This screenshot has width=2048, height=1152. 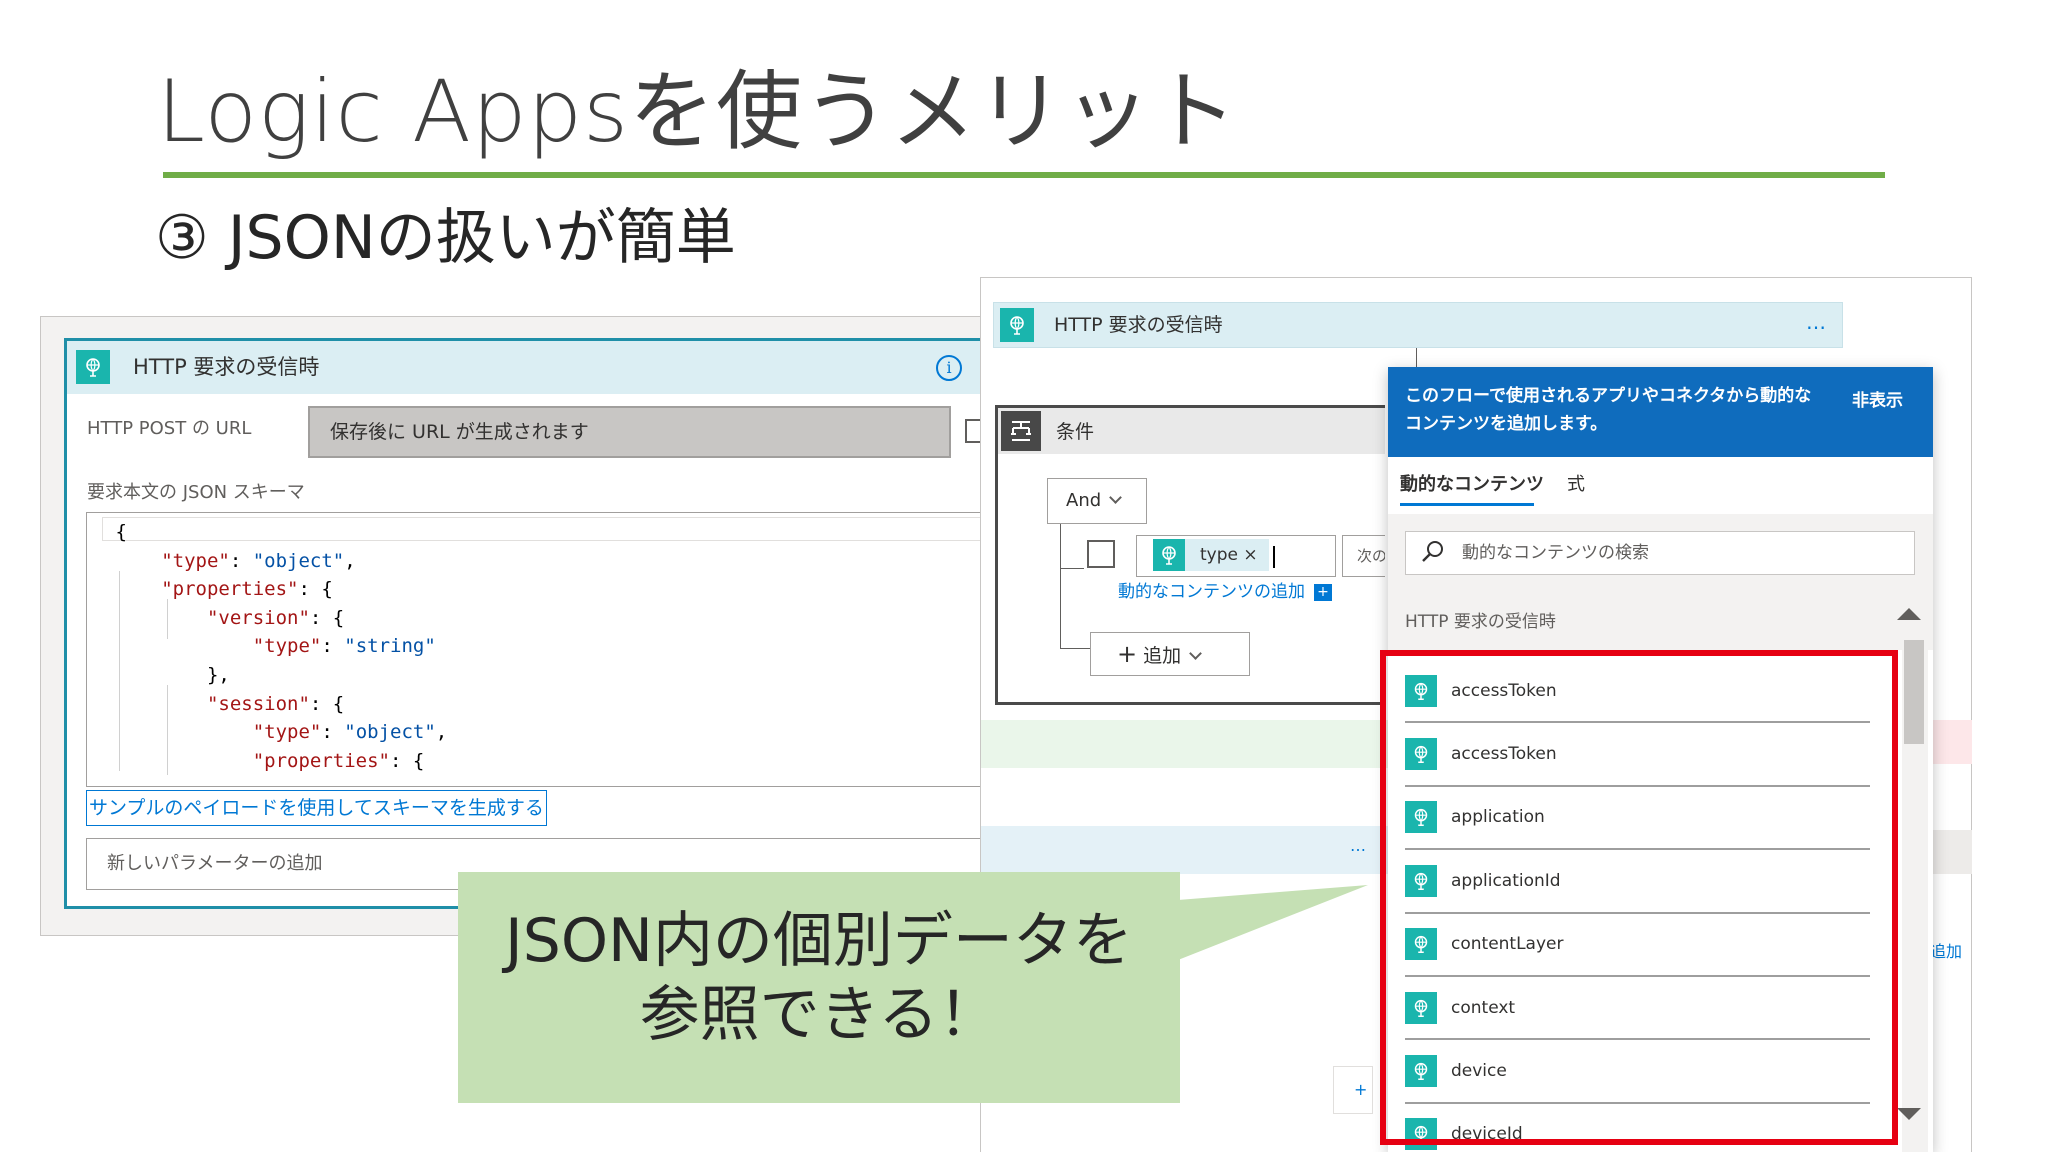 I want to click on generate-schema-from-sample-link: サンプルのペイロードを使用してスキーマを生成する, so click(x=316, y=808).